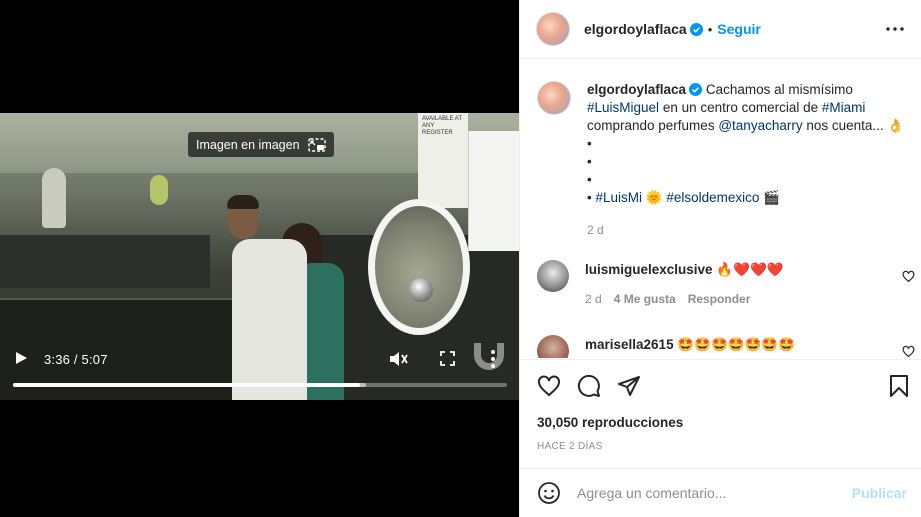  Describe the element at coordinates (421, 290) in the screenshot. I see `scene-mirror-ball` at that location.